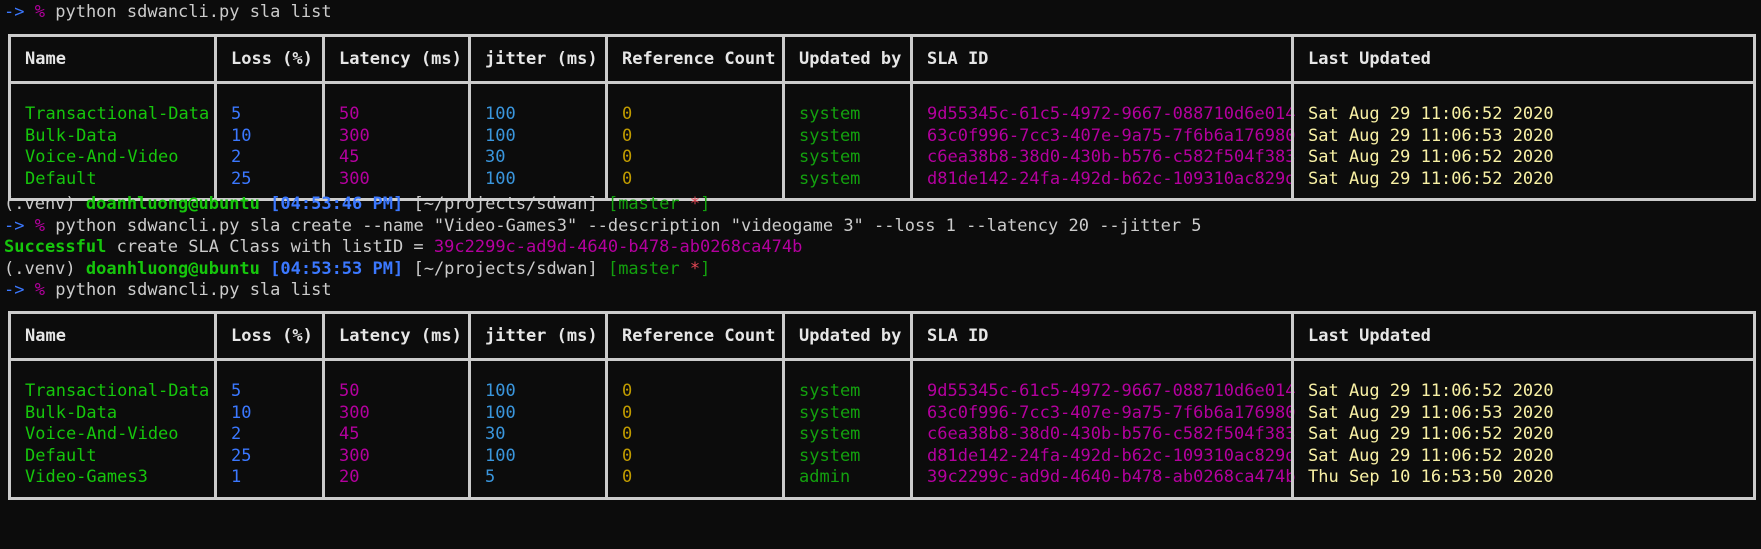  What do you see at coordinates (958, 59) in the screenshot?
I see `column-header-sla-id: SLA ID` at bounding box center [958, 59].